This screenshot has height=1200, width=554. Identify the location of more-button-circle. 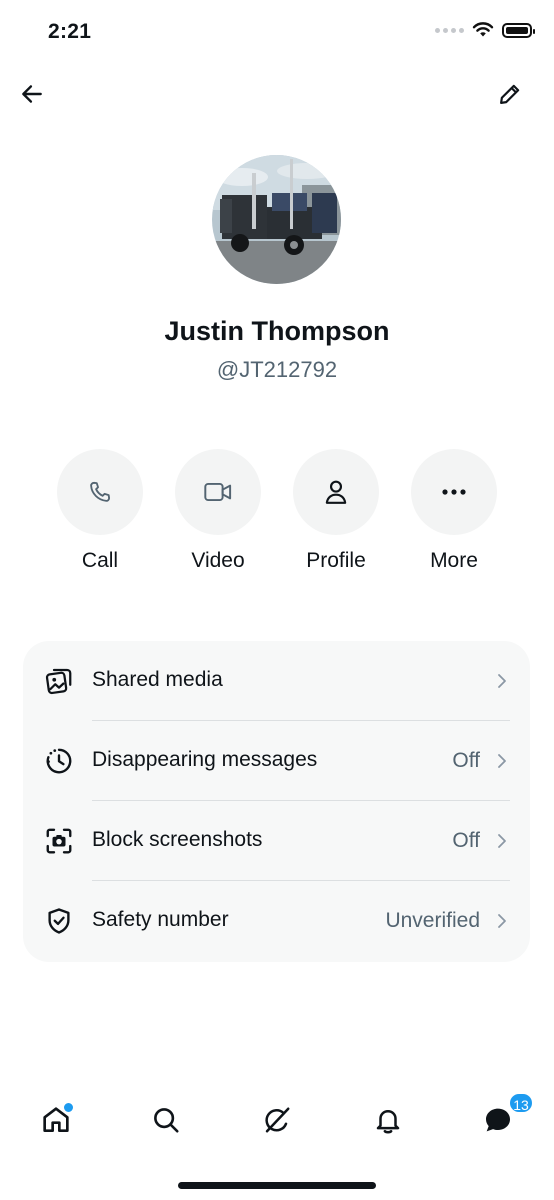
(454, 492).